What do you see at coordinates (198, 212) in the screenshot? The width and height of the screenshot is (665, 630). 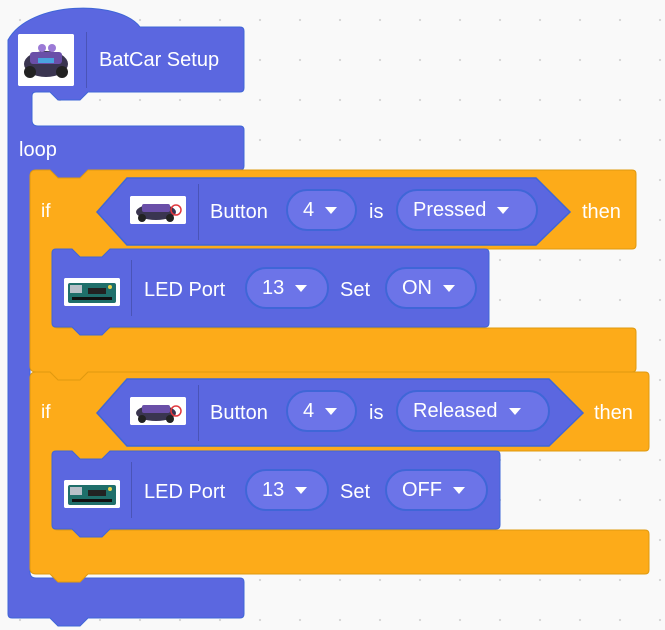 I see `condition-1-separator` at bounding box center [198, 212].